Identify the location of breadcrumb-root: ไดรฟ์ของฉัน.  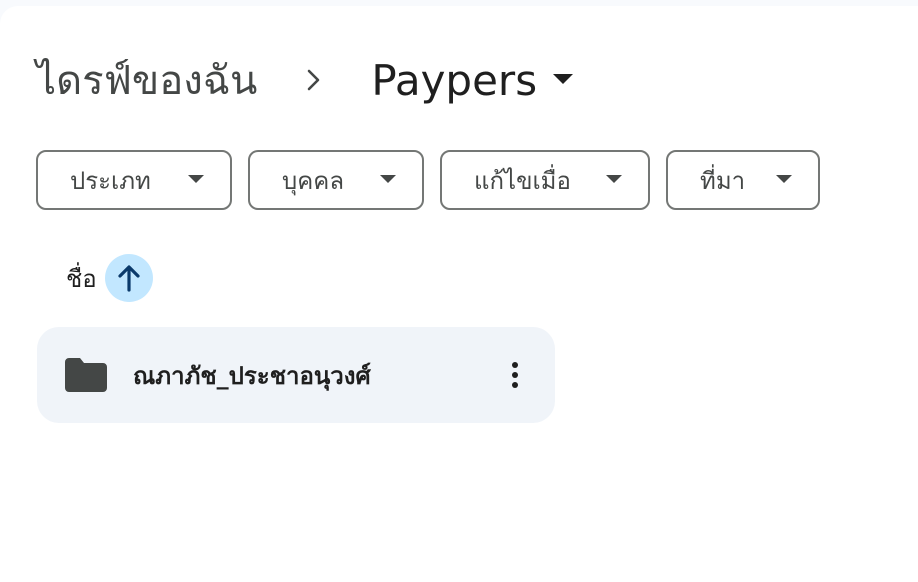
(146, 80).